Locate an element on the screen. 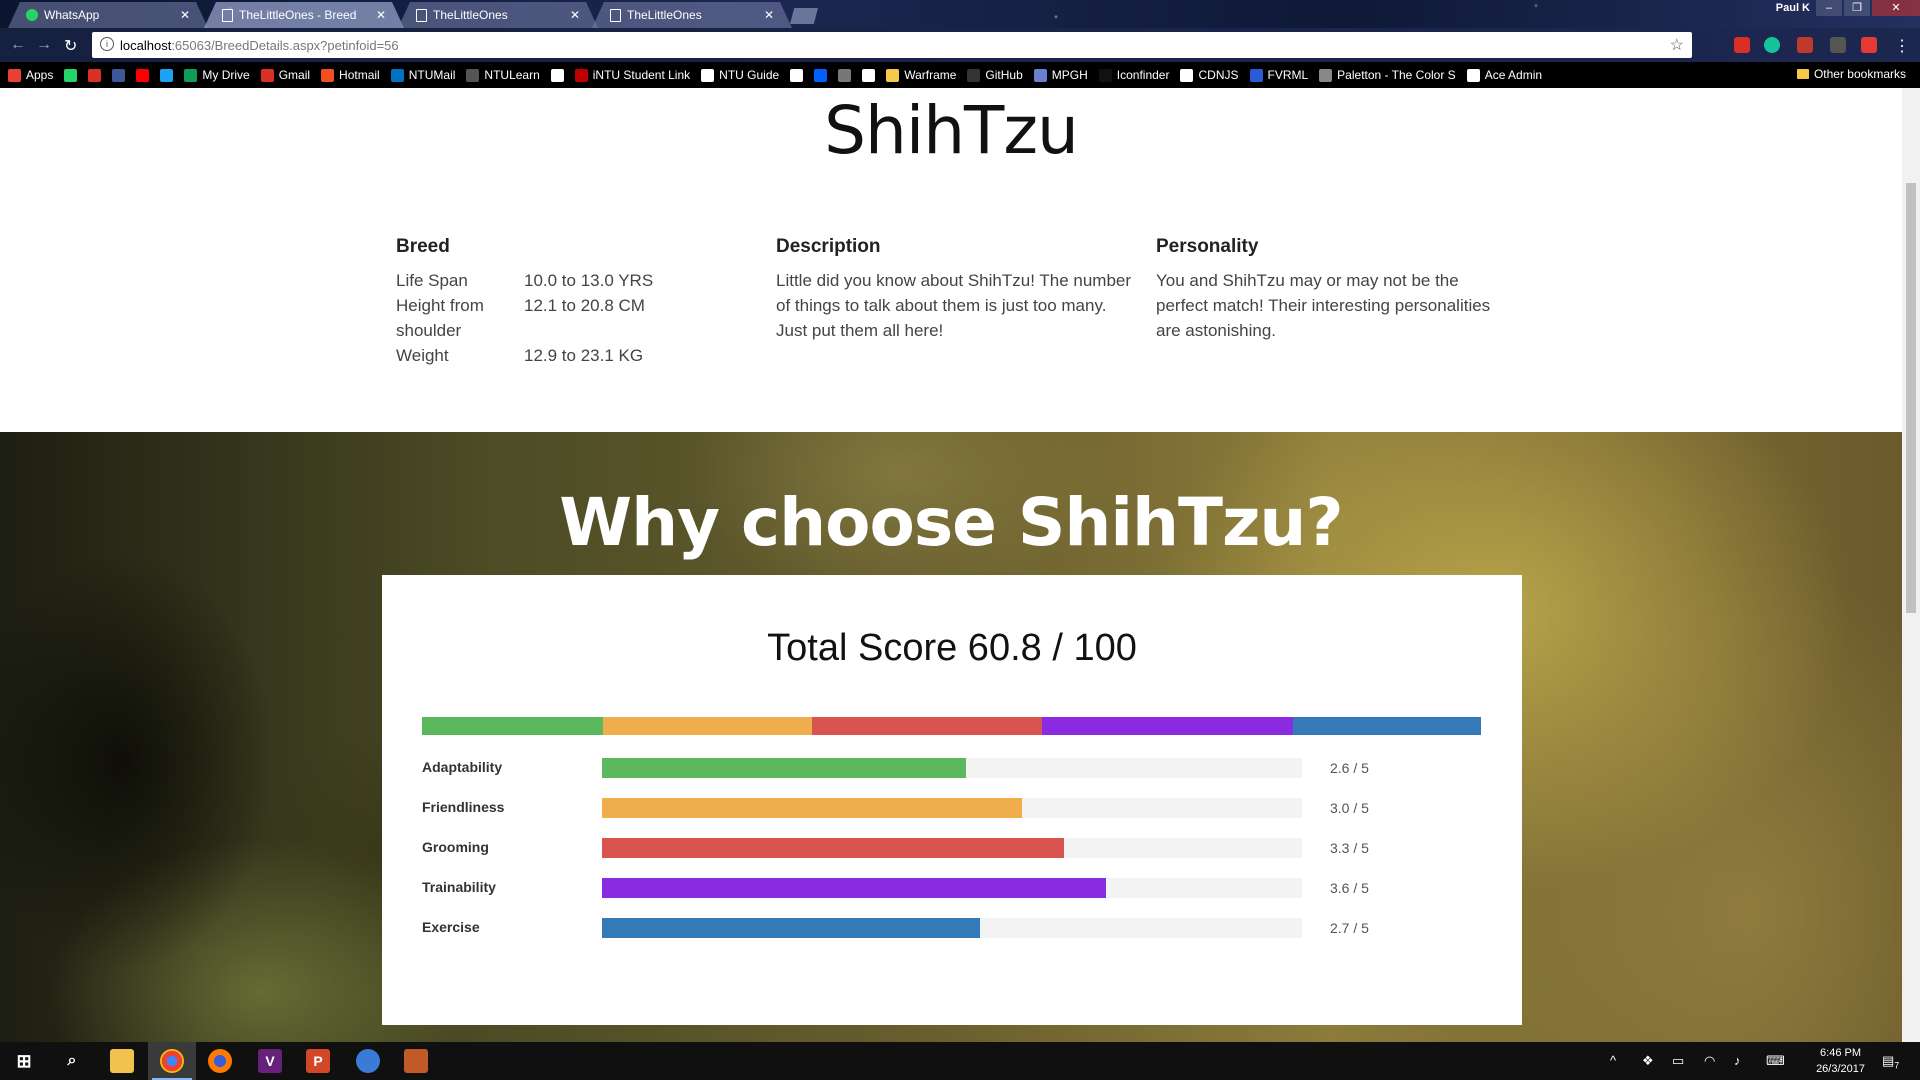 The width and height of the screenshot is (1920, 1080). bookmark-item: GitHub is located at coordinates (995, 75).